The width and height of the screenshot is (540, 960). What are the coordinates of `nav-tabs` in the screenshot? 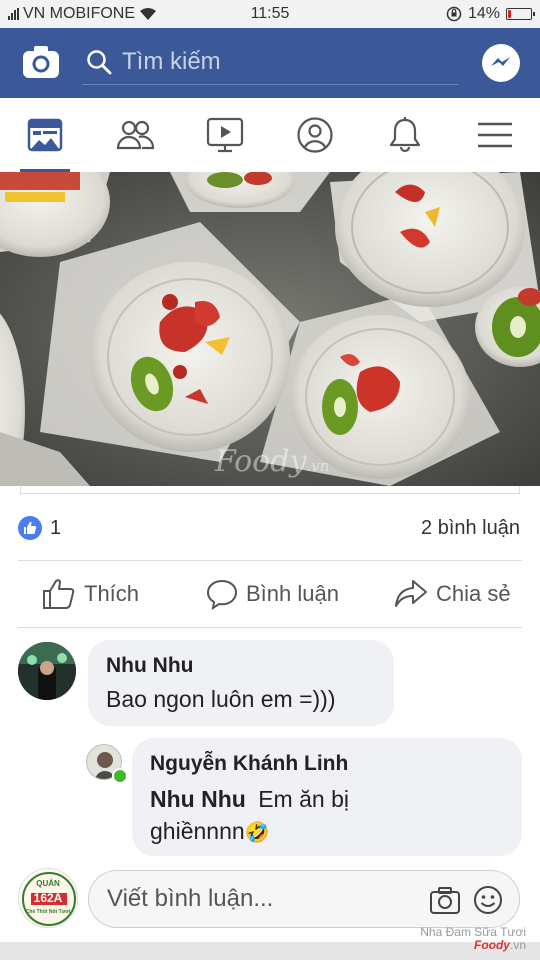 It's located at (270, 135).